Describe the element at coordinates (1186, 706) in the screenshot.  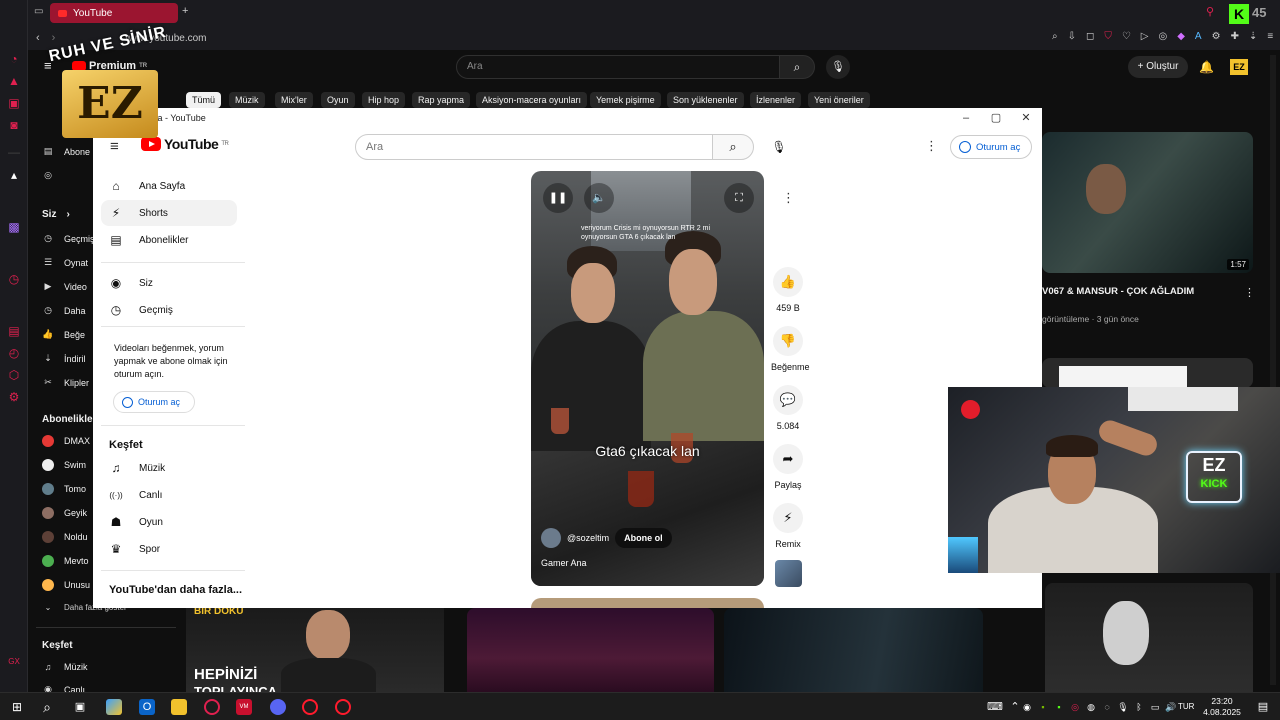
I see `language-indicator: TUR` at that location.